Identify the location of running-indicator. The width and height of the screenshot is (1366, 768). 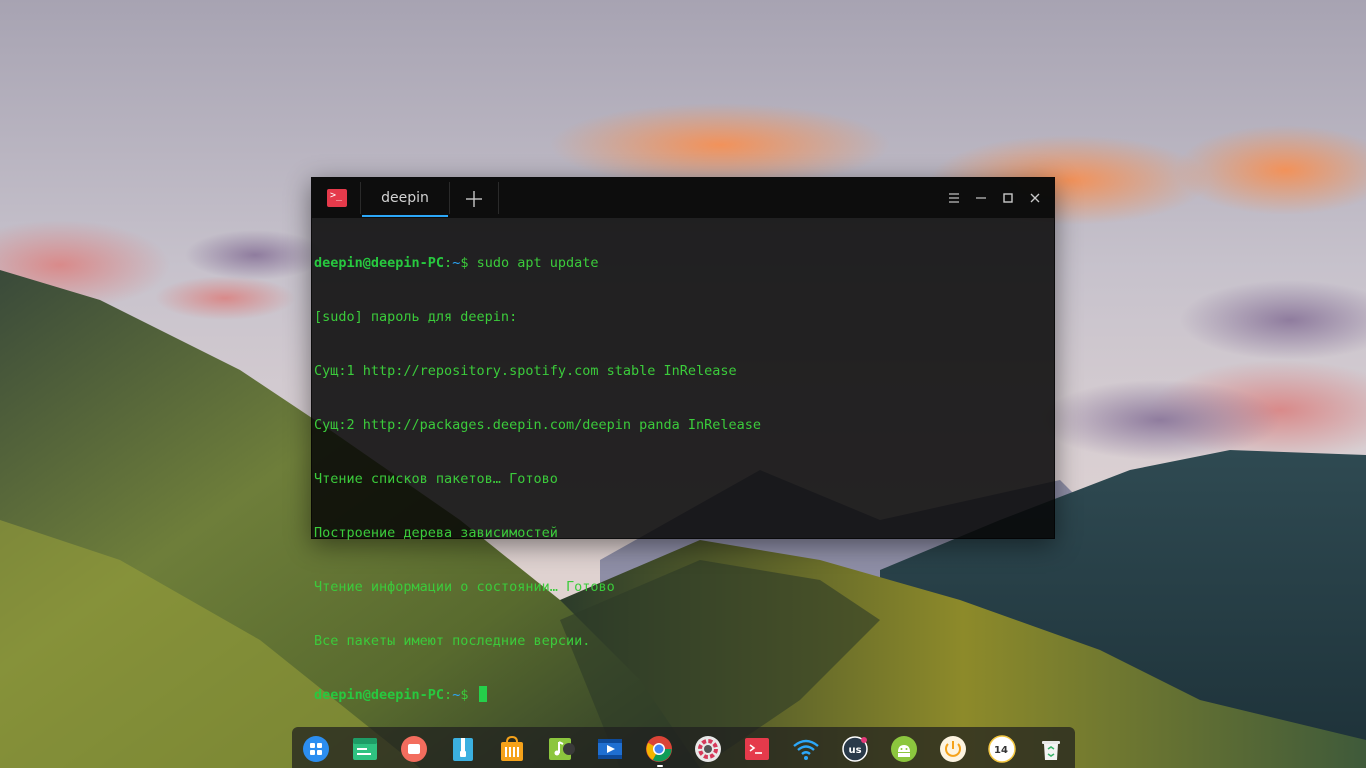
(660, 766).